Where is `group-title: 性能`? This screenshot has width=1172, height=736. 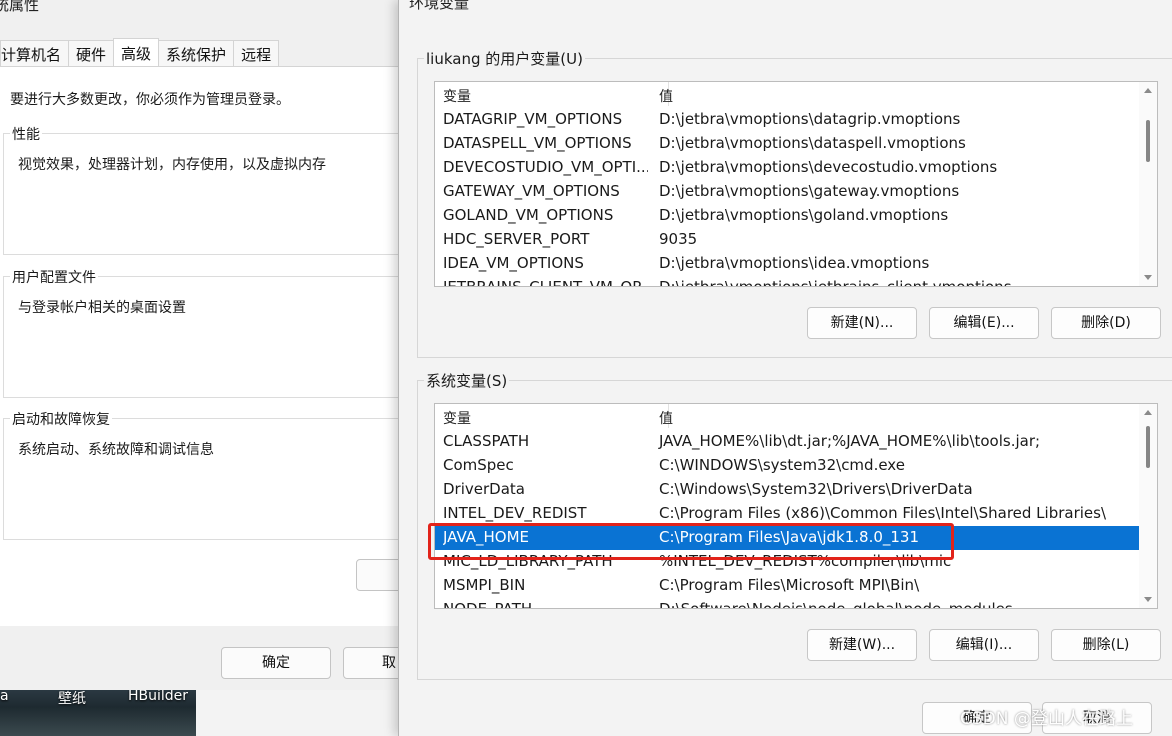 group-title: 性能 is located at coordinates (26, 134).